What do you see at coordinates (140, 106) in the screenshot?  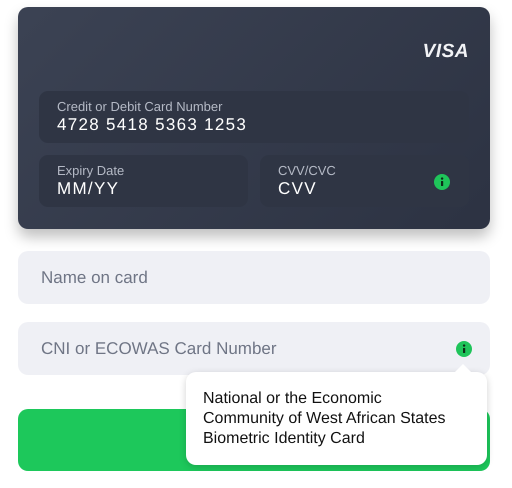 I see `field-label: Credit or Debit Card Number` at bounding box center [140, 106].